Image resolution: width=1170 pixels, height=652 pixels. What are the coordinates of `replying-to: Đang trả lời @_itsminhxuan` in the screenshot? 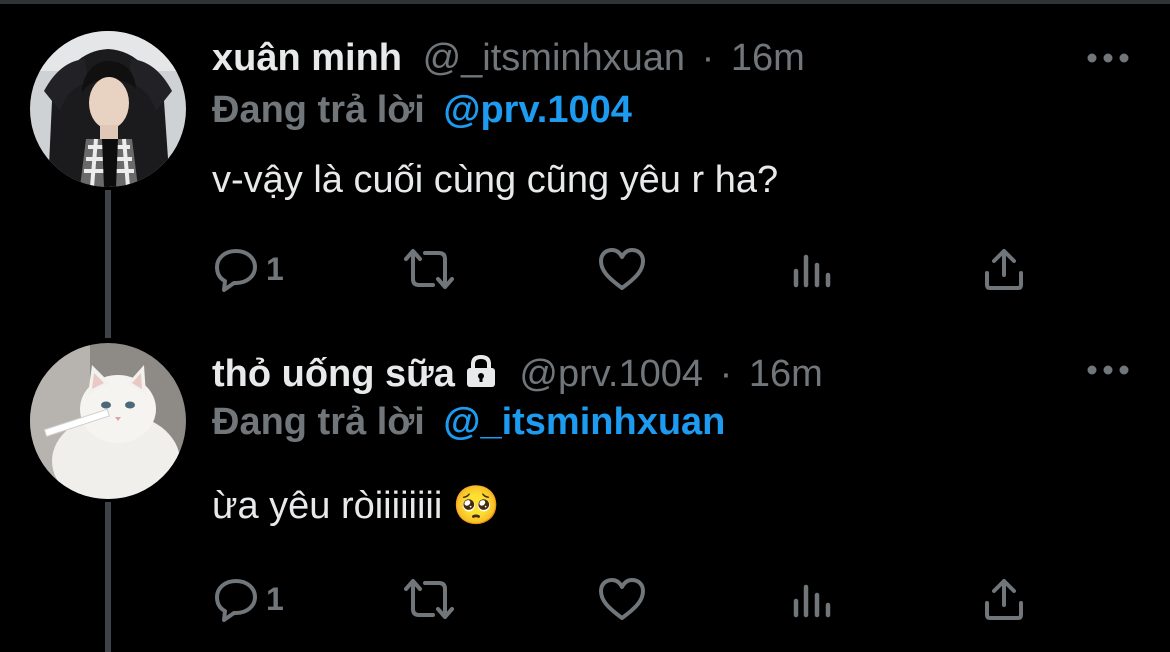 It's located at (468, 422).